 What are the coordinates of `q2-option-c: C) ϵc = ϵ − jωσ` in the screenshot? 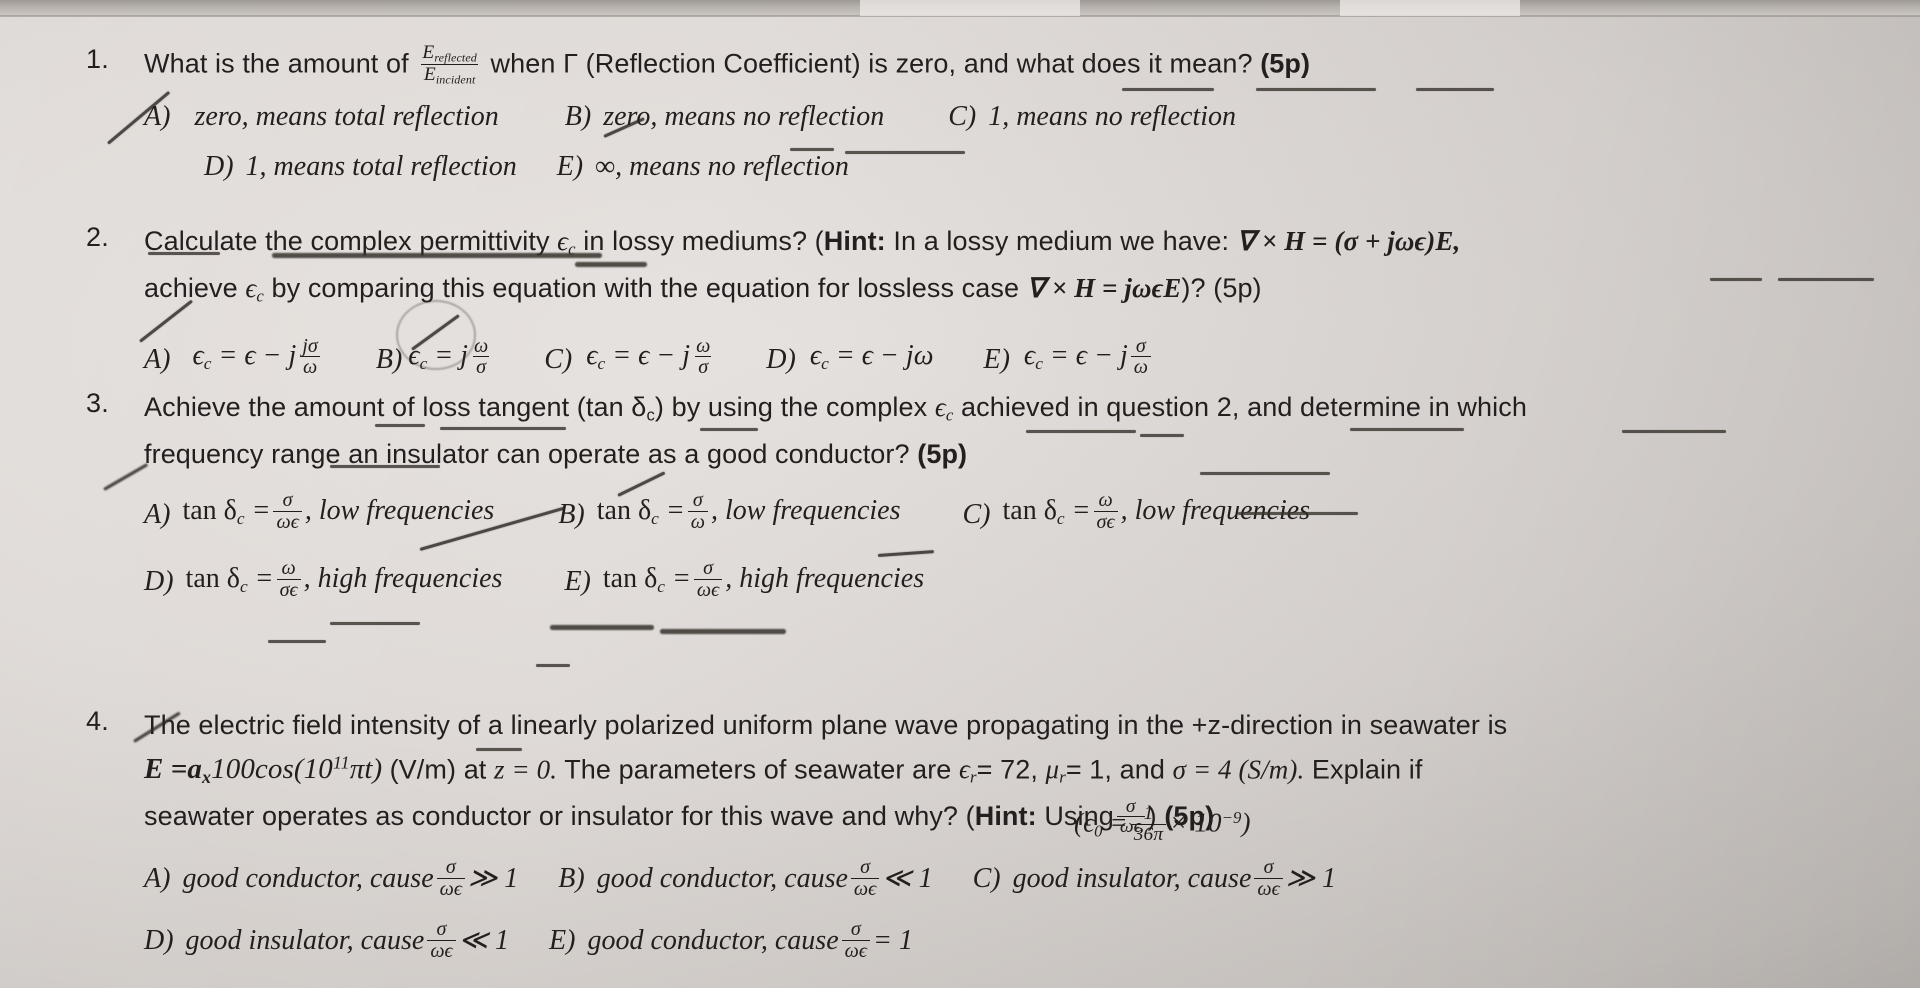 It's located at (630, 360).